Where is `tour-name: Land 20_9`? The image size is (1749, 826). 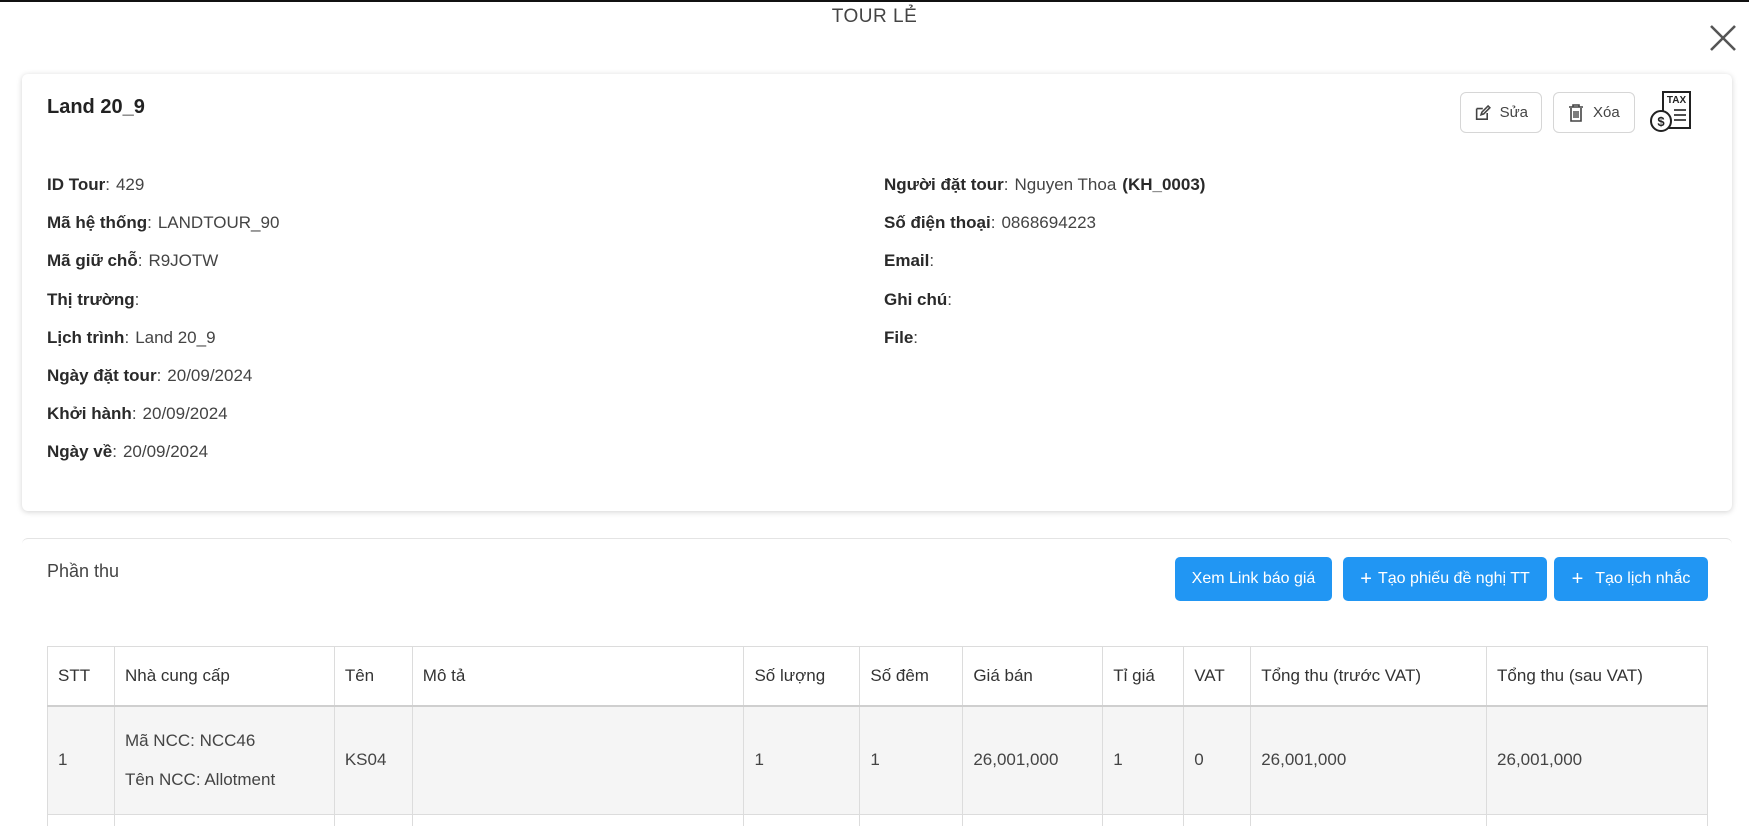 tour-name: Land 20_9 is located at coordinates (96, 107).